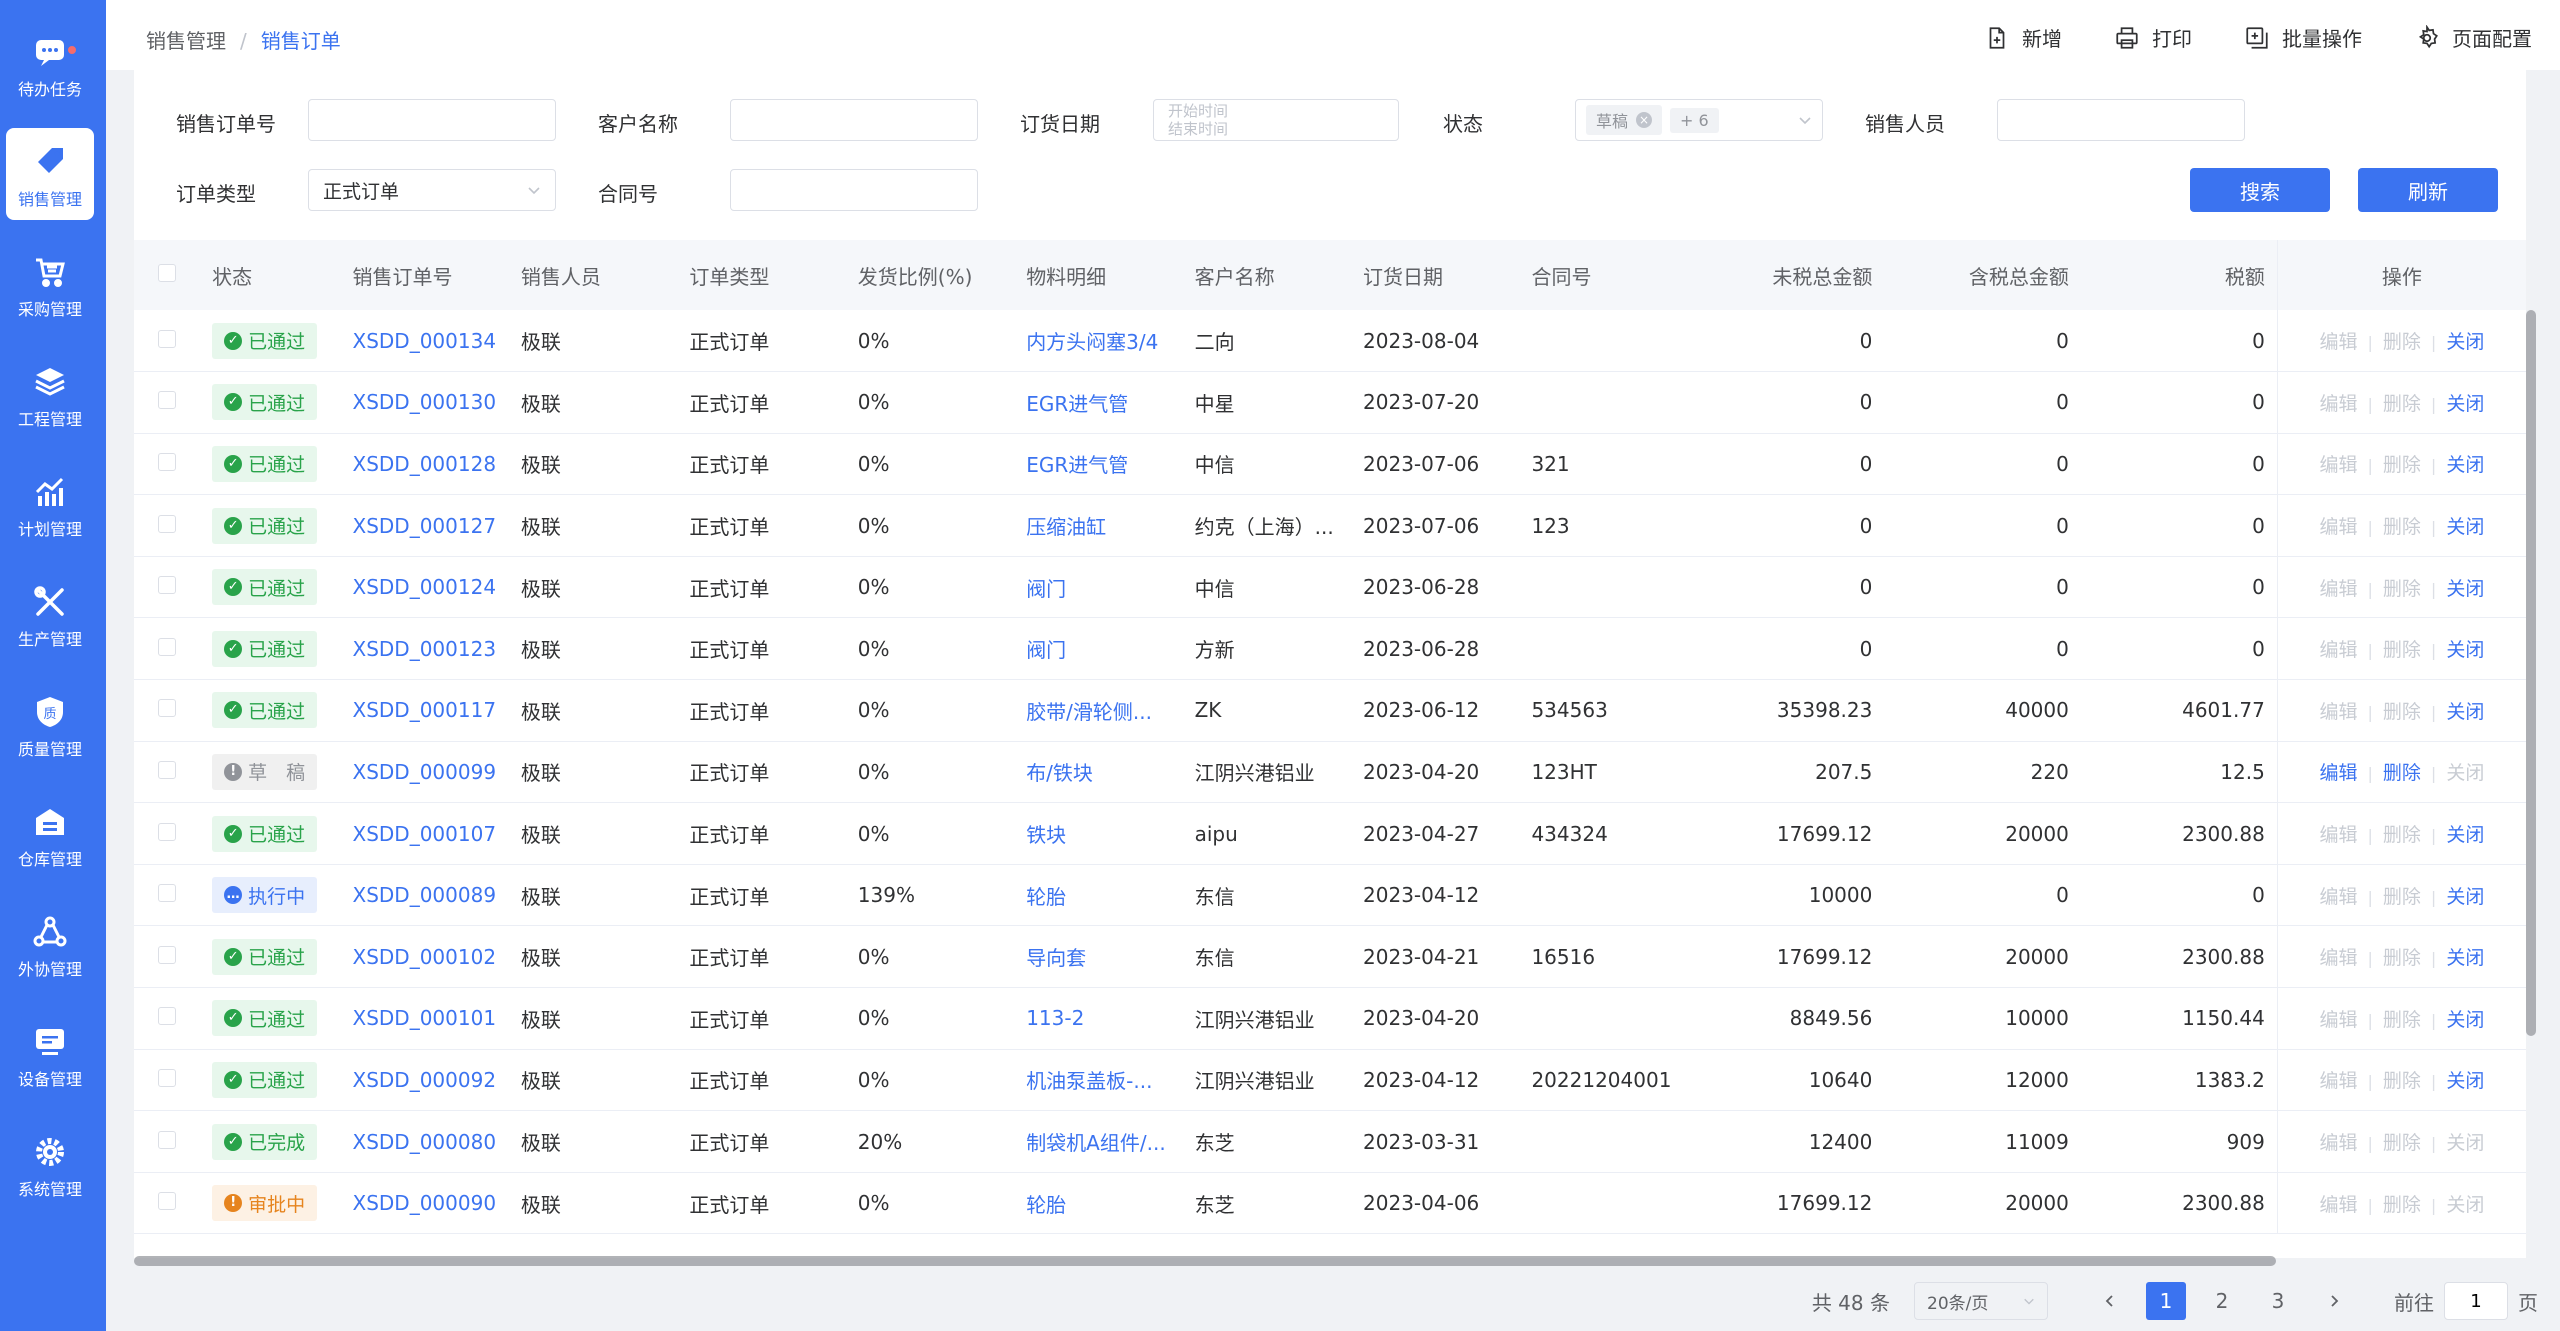 The image size is (2560, 1331). I want to click on sidebar-item-5: 生产管理, so click(50, 614).